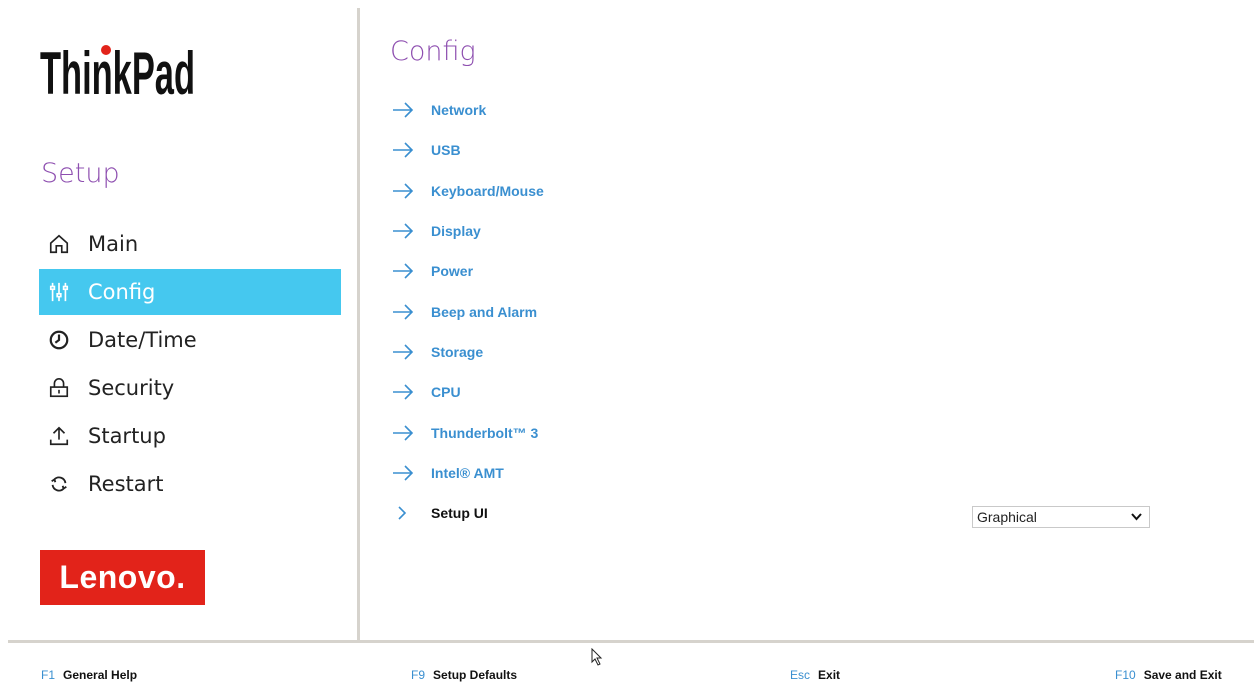 Image resolution: width=1260 pixels, height=685 pixels. What do you see at coordinates (802, 352) in the screenshot?
I see `submenu-storage: Storage` at bounding box center [802, 352].